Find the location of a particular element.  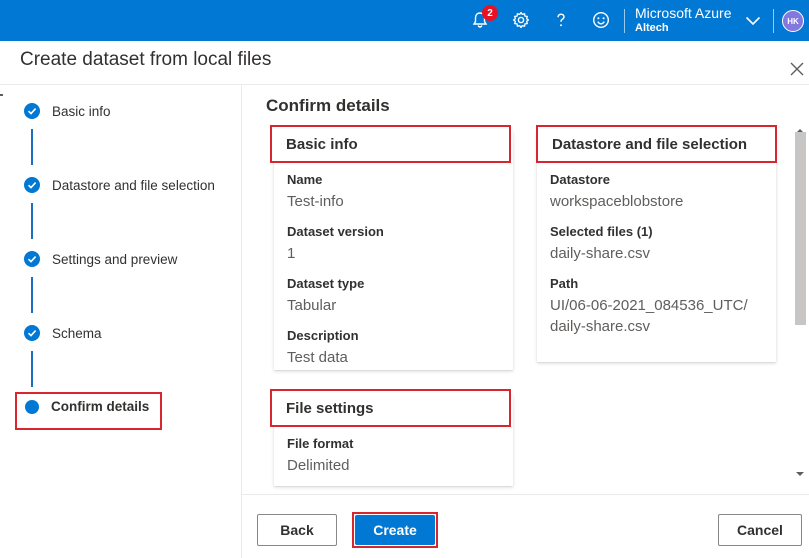

step-datastore-selection: Datastore and file selection is located at coordinates (119, 185).